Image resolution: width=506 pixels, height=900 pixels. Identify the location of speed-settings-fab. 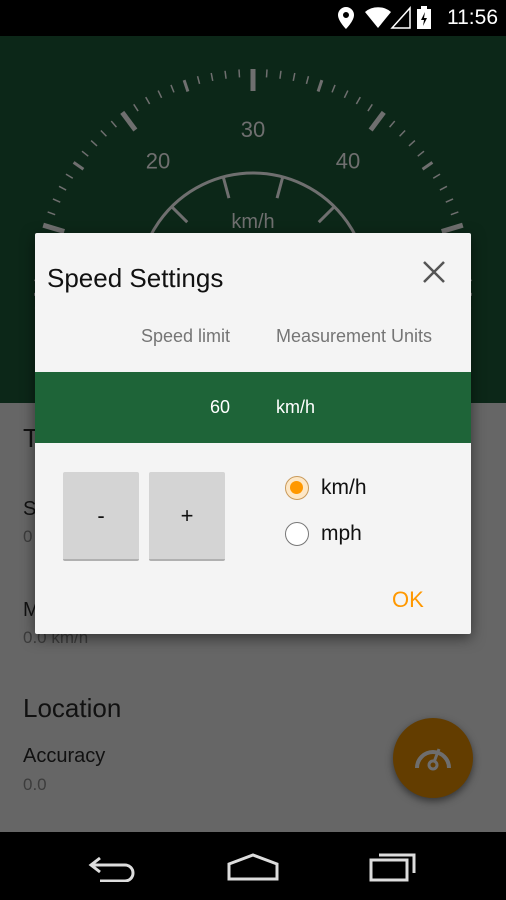
(433, 758).